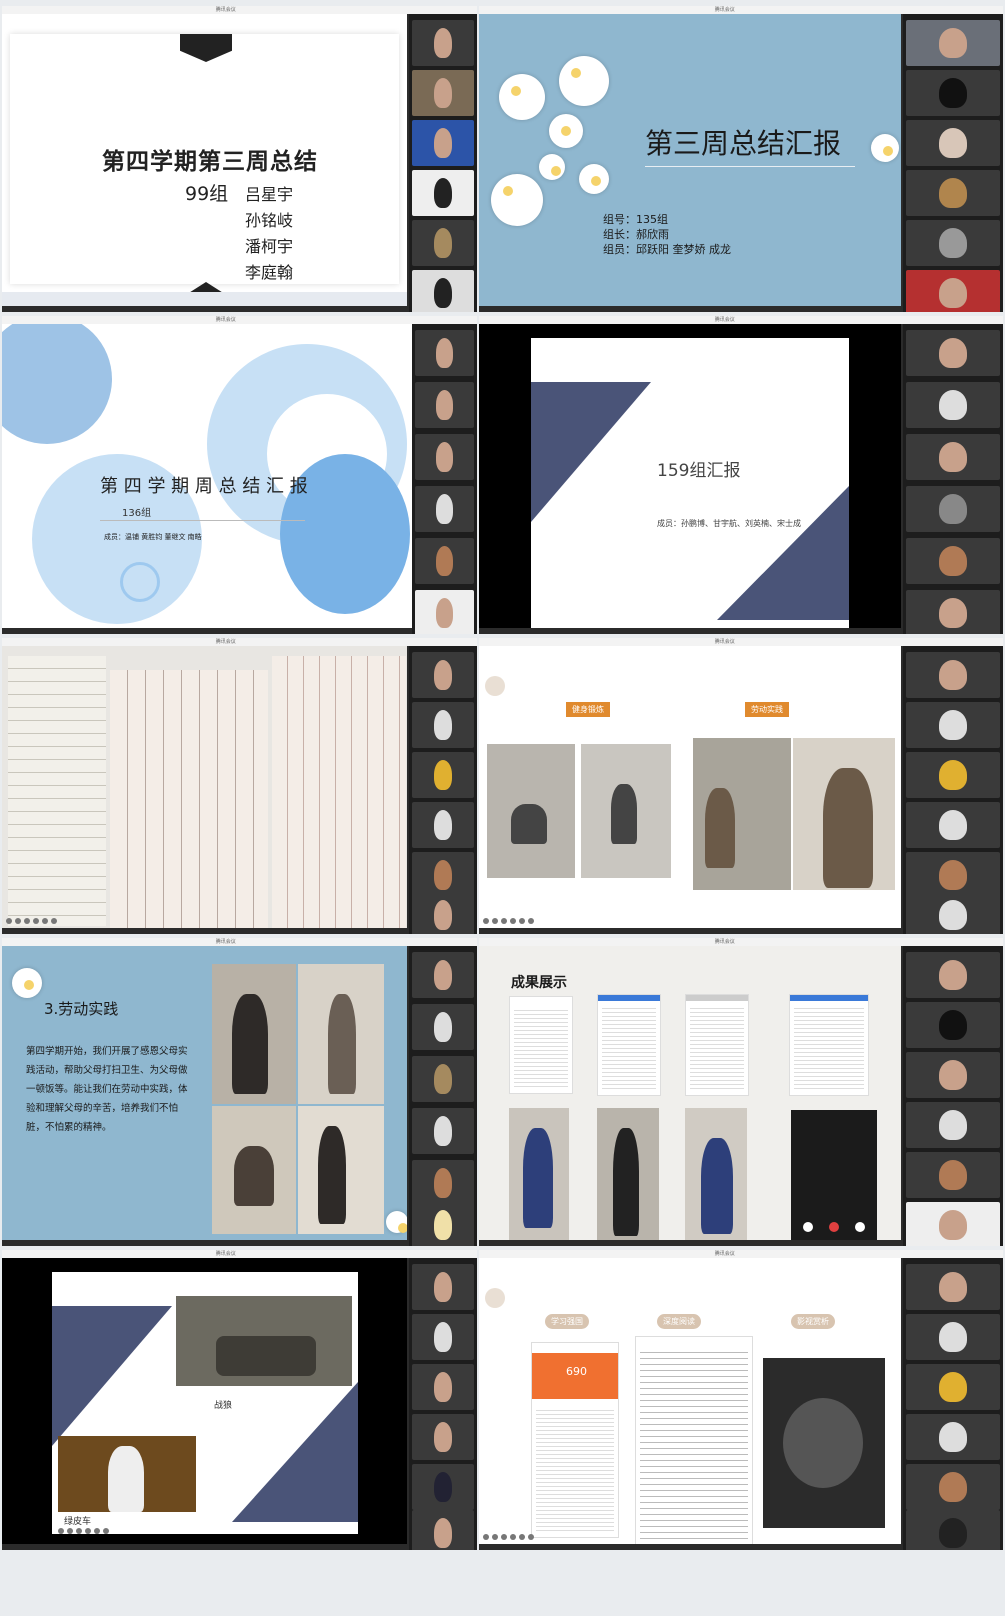 The height and width of the screenshot is (1616, 1005). I want to click on member-name: 潘柯宇, so click(269, 246).